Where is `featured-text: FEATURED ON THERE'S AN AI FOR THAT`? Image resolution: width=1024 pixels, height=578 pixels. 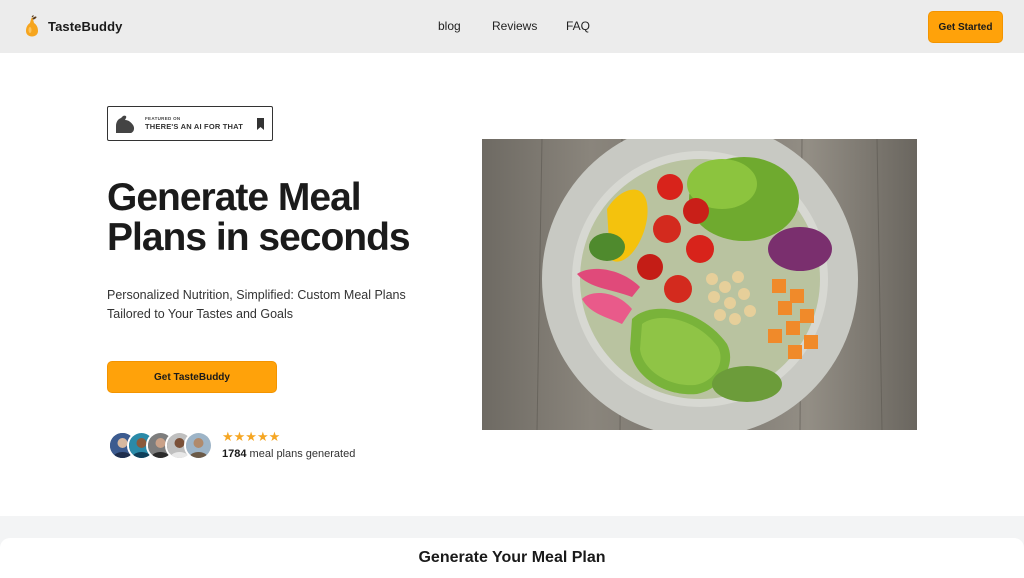
featured-text: FEATURED ON THERE'S AN AI FOR THAT is located at coordinates (194, 123).